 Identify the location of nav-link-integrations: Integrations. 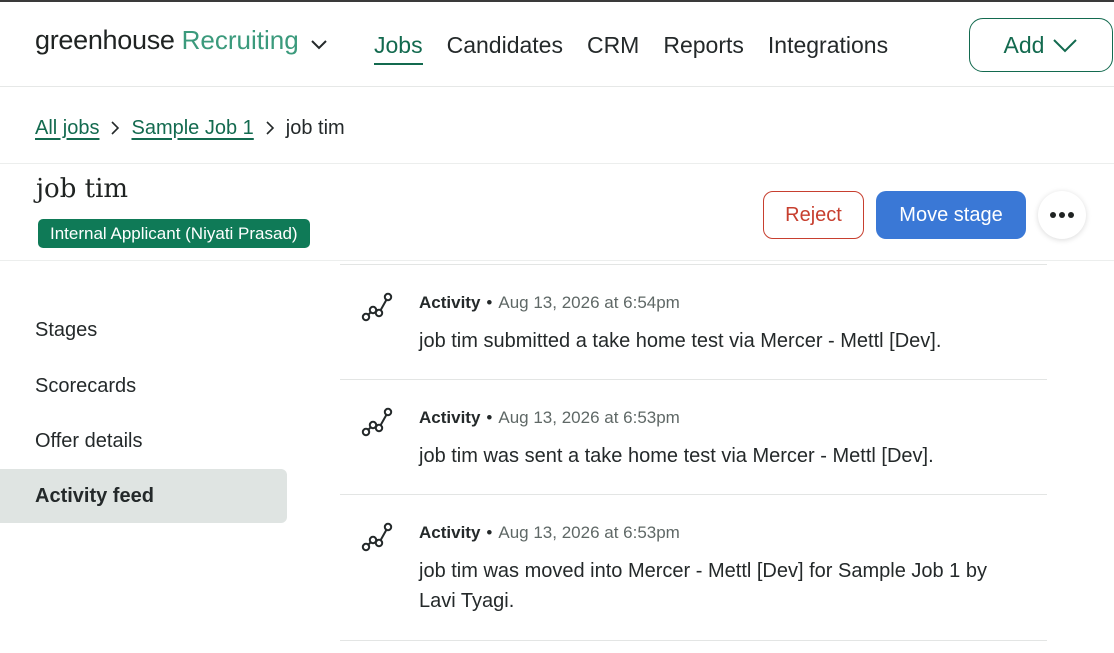
(828, 48).